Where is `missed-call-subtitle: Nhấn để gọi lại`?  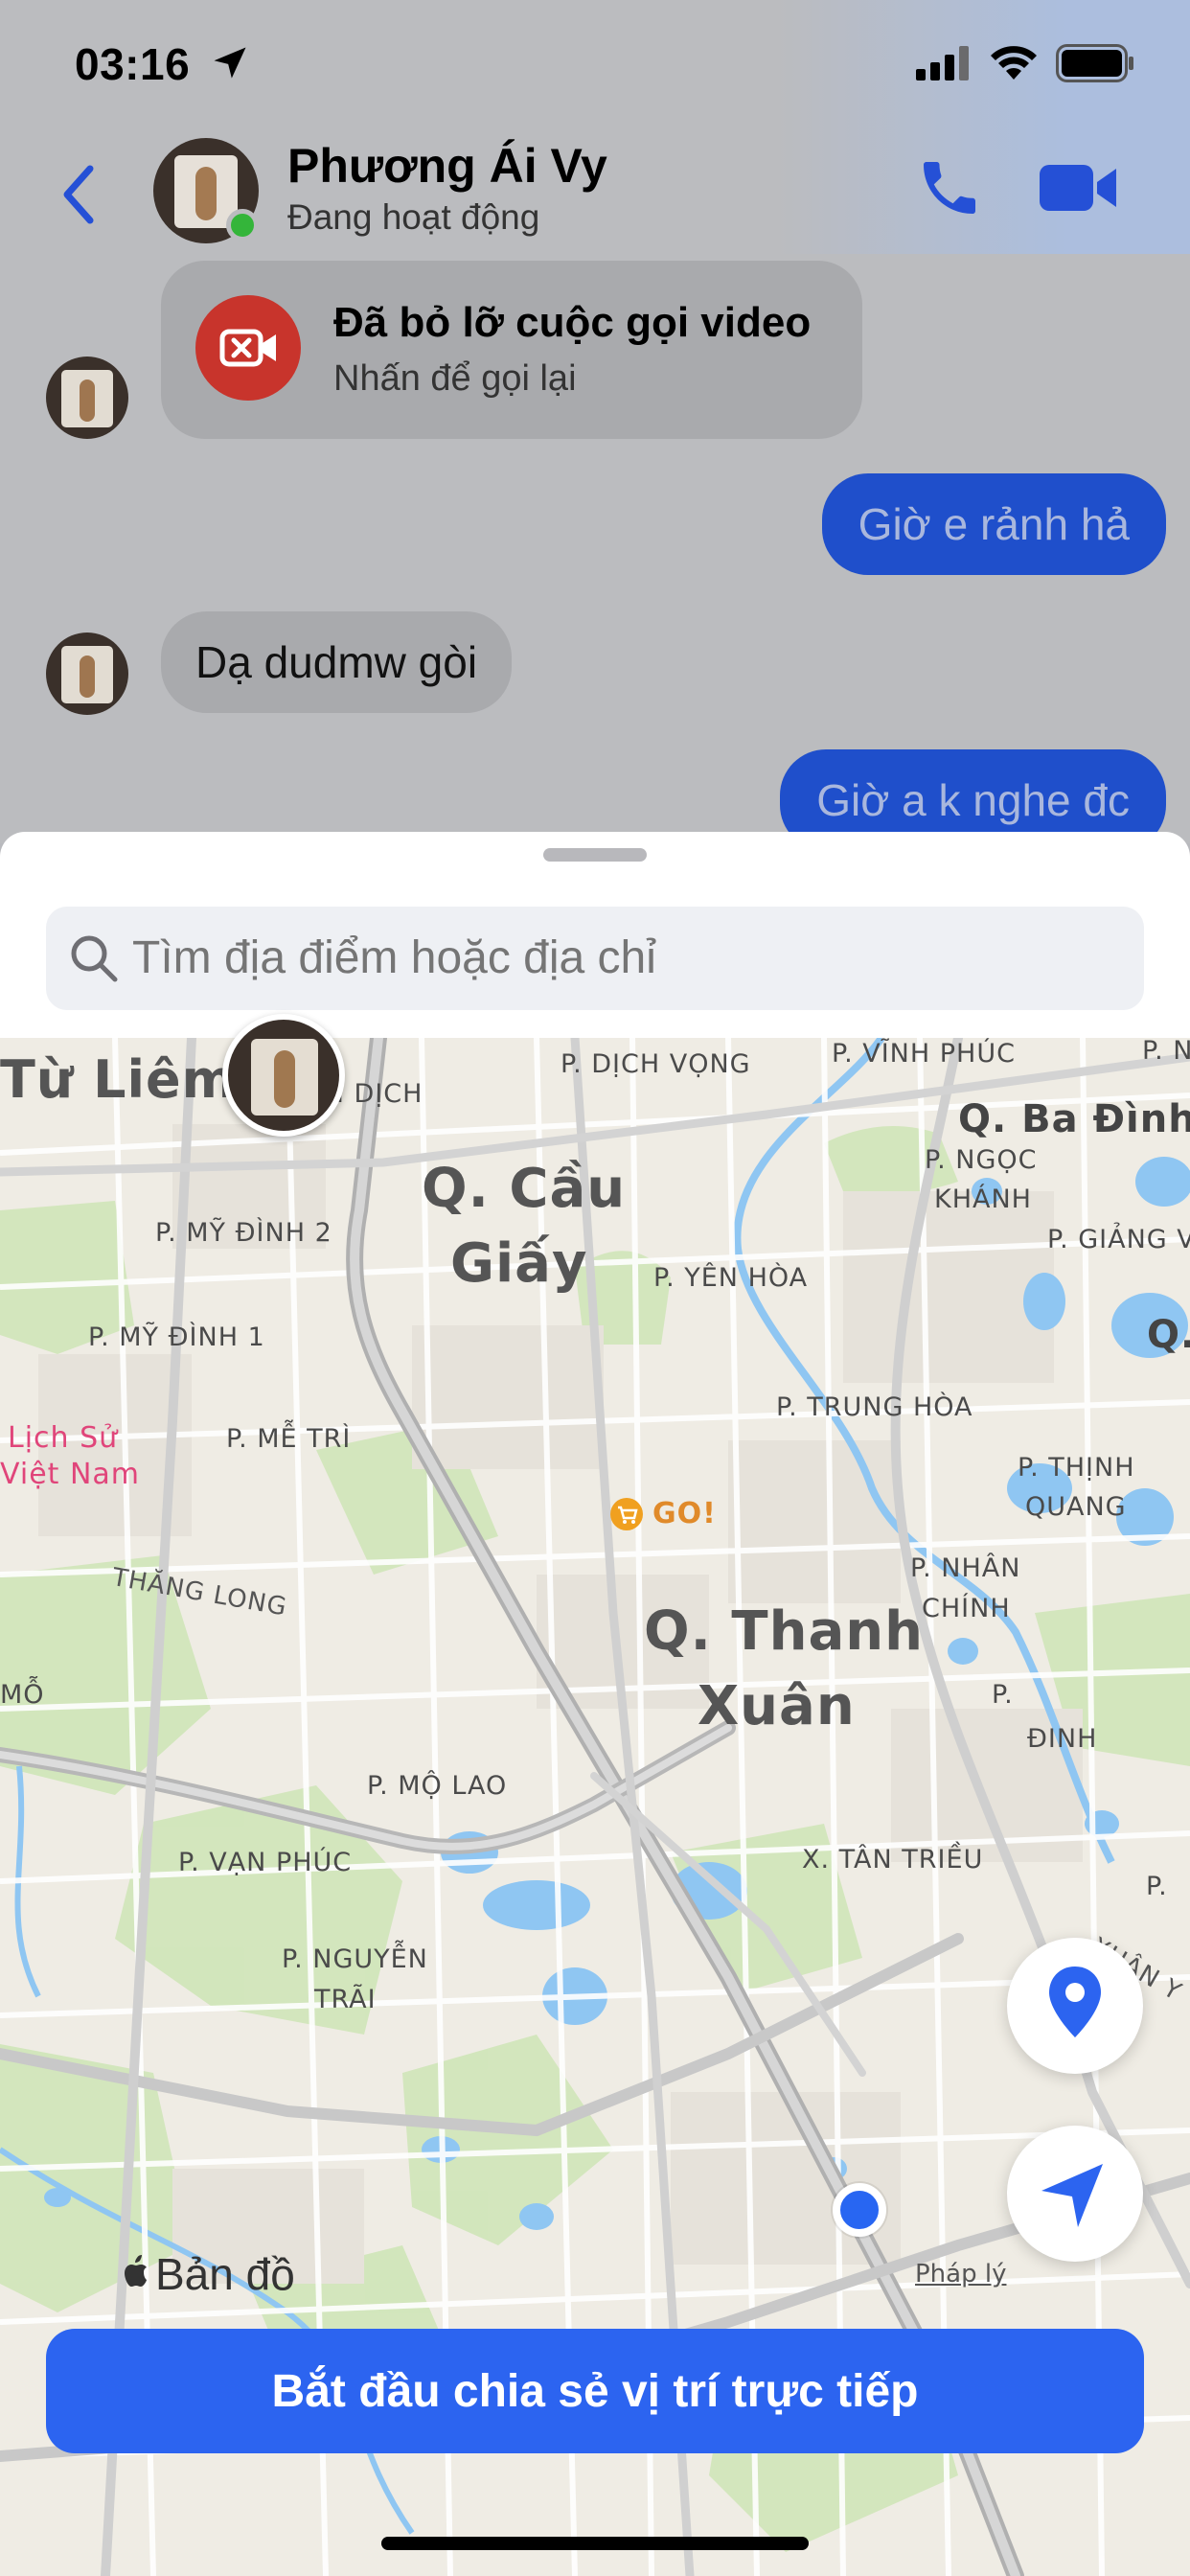 missed-call-subtitle: Nhấn để gọi lại is located at coordinates (455, 378).